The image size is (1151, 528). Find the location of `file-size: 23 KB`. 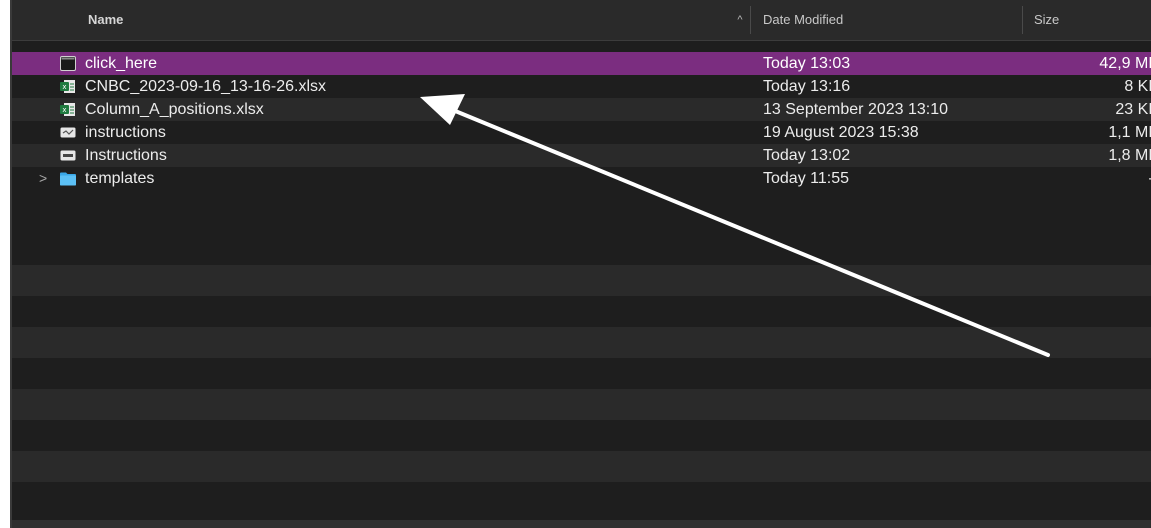

file-size: 23 KB is located at coordinates (1133, 109).